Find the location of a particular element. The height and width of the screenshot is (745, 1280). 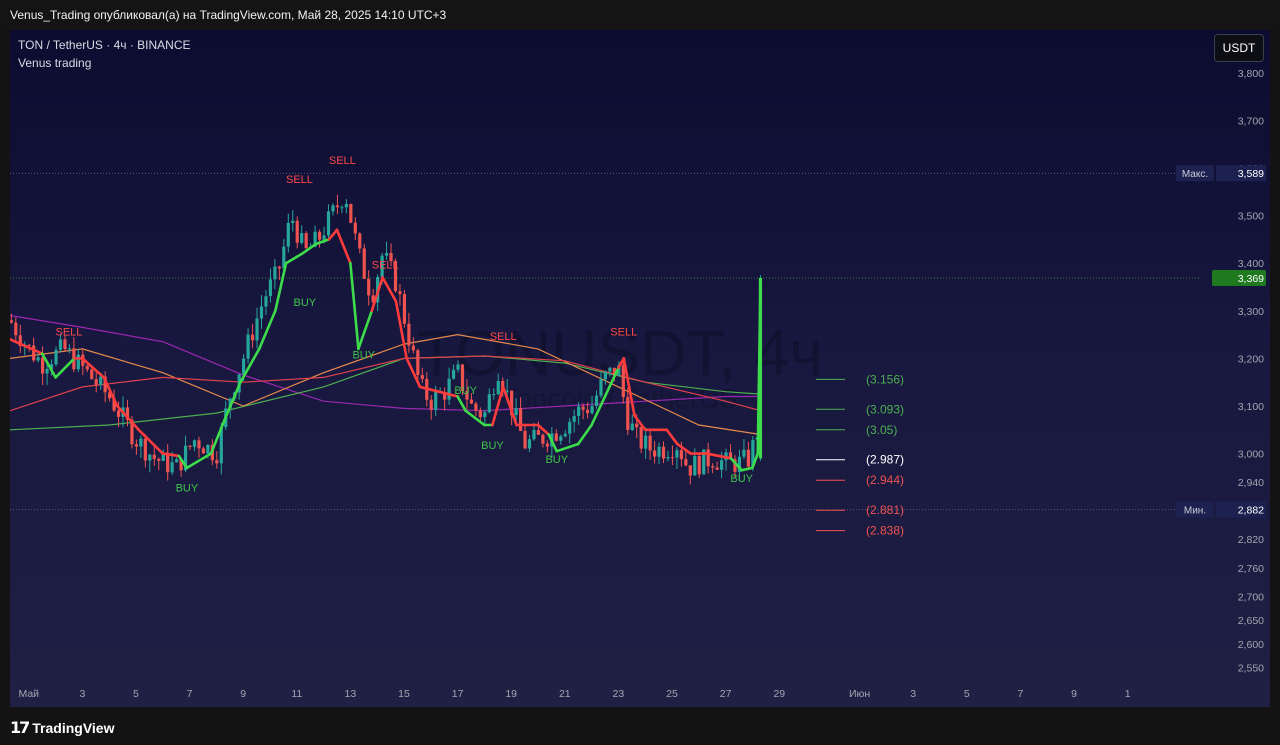

y-axis-tick: 2,550 is located at coordinates (1251, 669).